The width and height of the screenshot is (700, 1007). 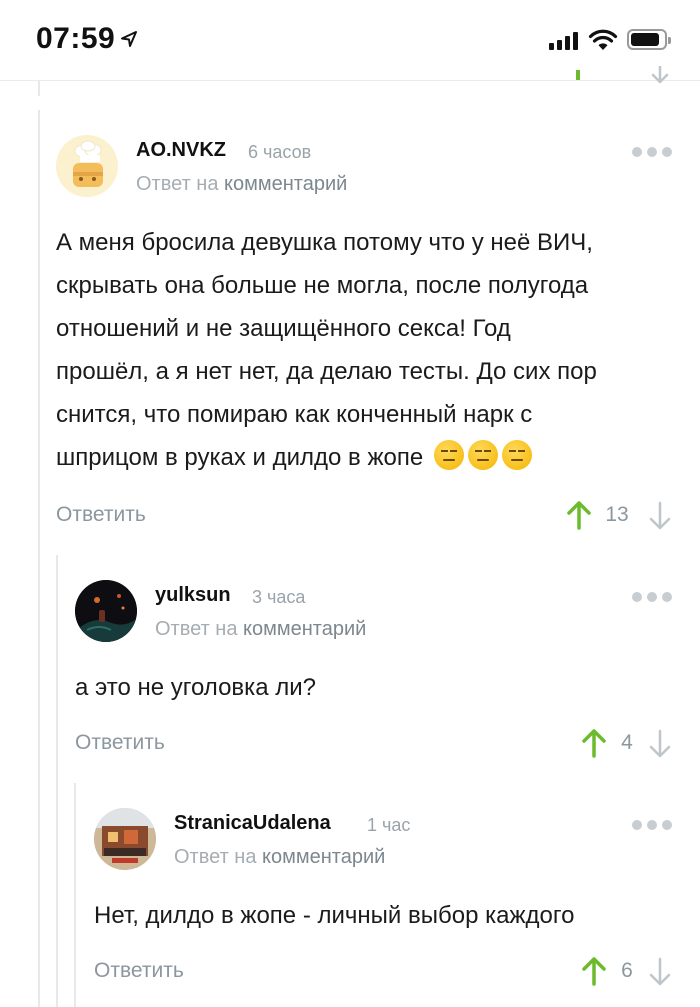 I want to click on comment-text: Нет, дилдо в жопе - личный выбор каждого, so click(x=334, y=915).